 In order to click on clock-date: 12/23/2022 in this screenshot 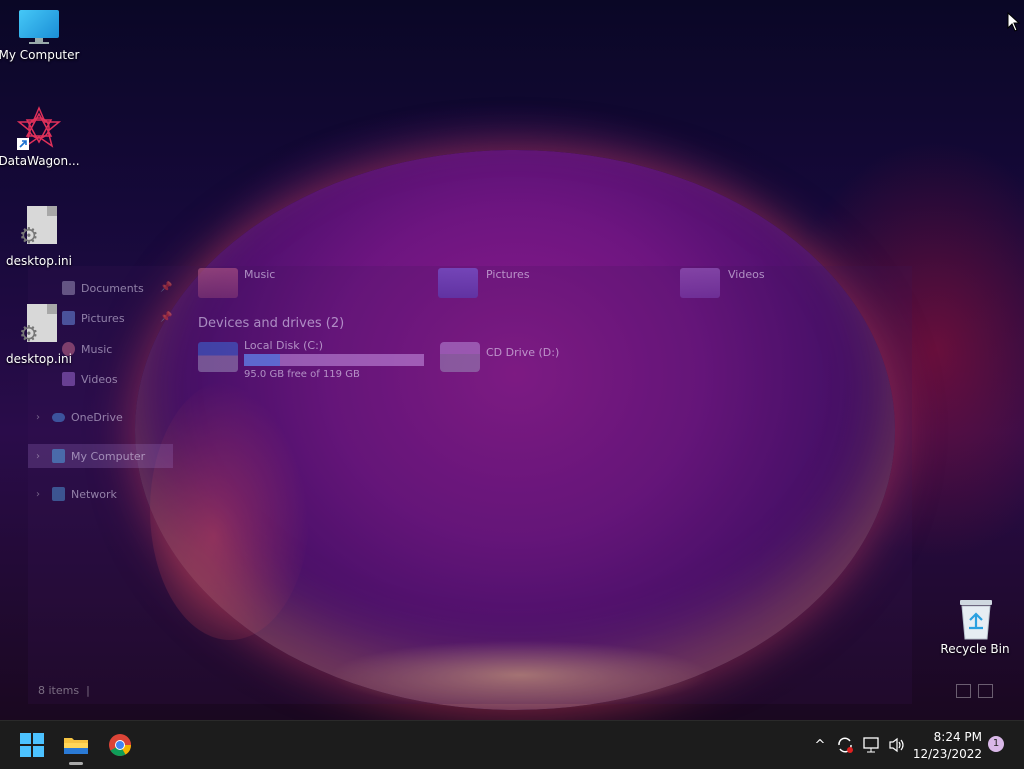, I will do `click(947, 754)`.